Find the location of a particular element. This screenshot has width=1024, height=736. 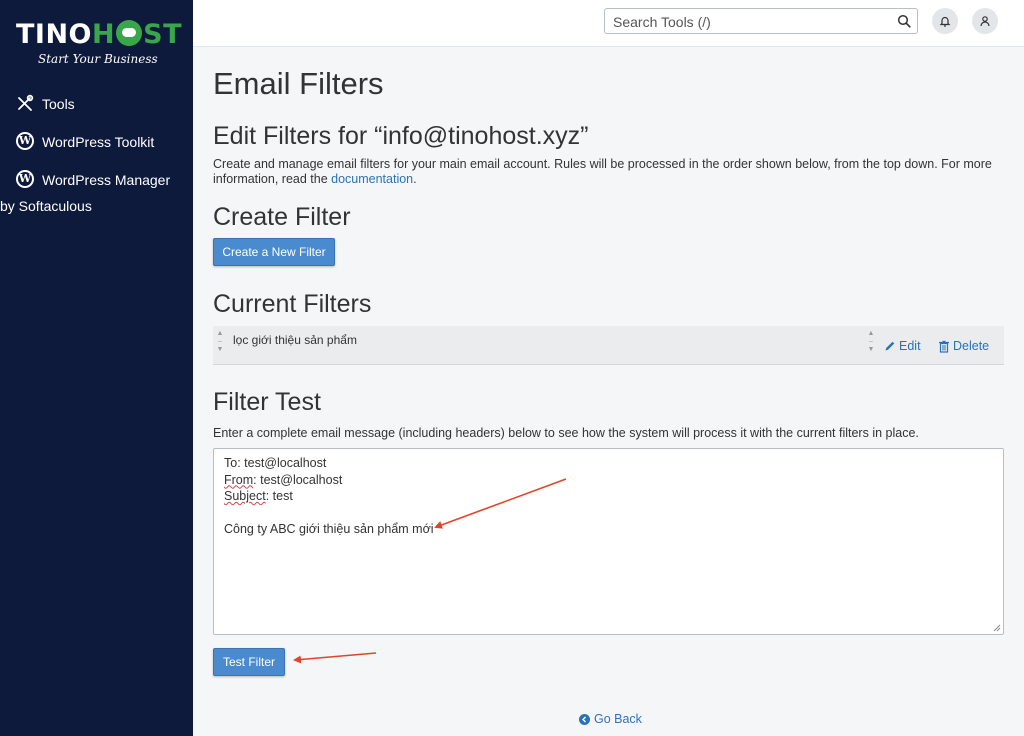

message-line-from: From: test@localhost is located at coordinates (608, 480).